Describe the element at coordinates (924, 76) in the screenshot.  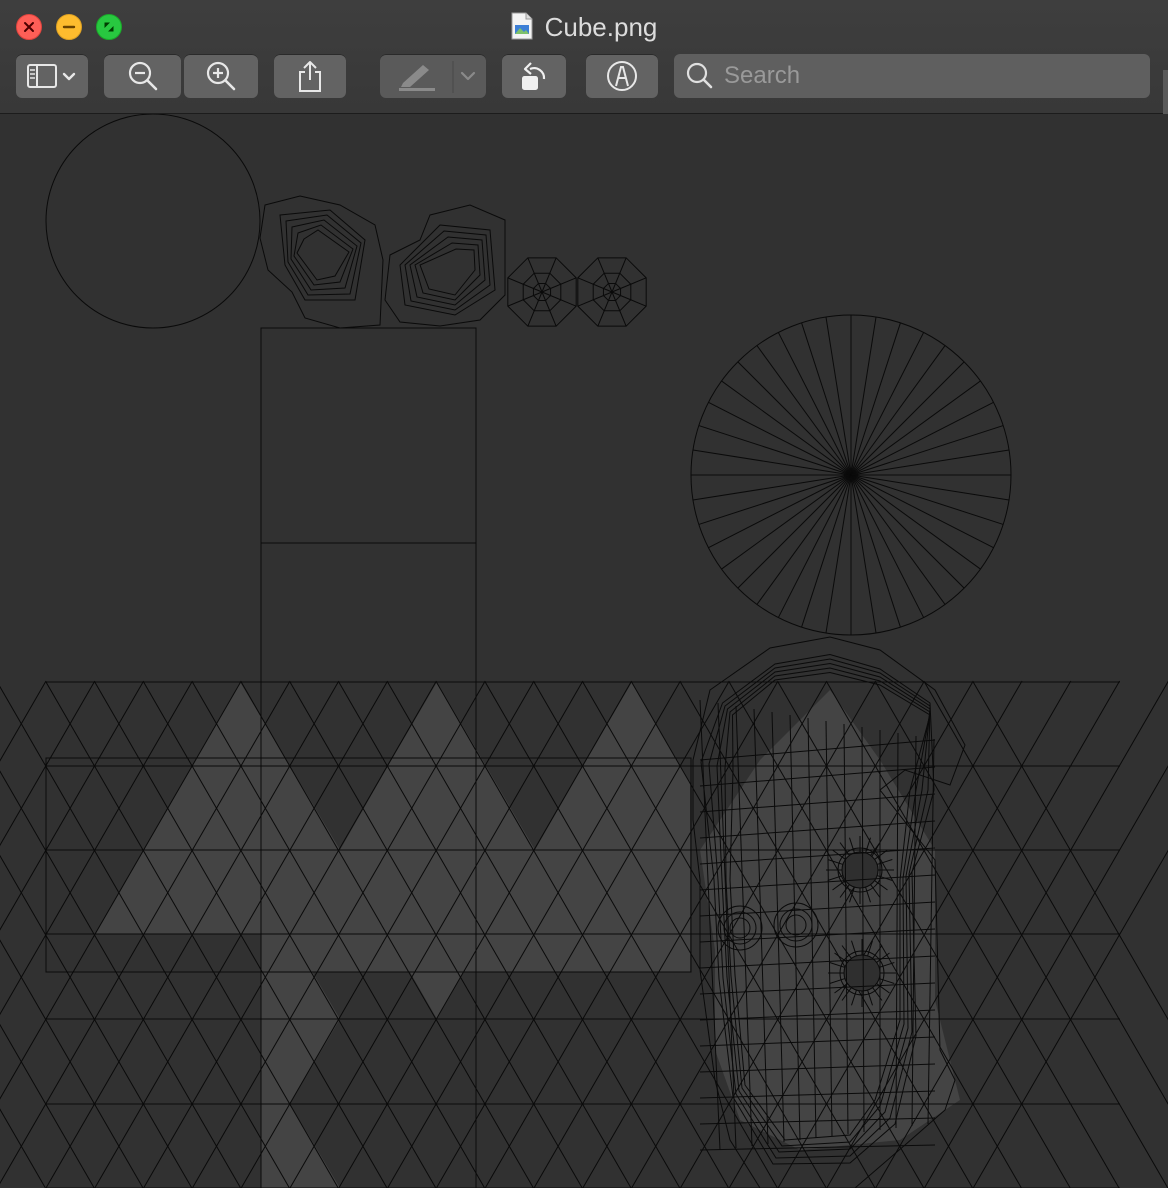
I see `search-input` at that location.